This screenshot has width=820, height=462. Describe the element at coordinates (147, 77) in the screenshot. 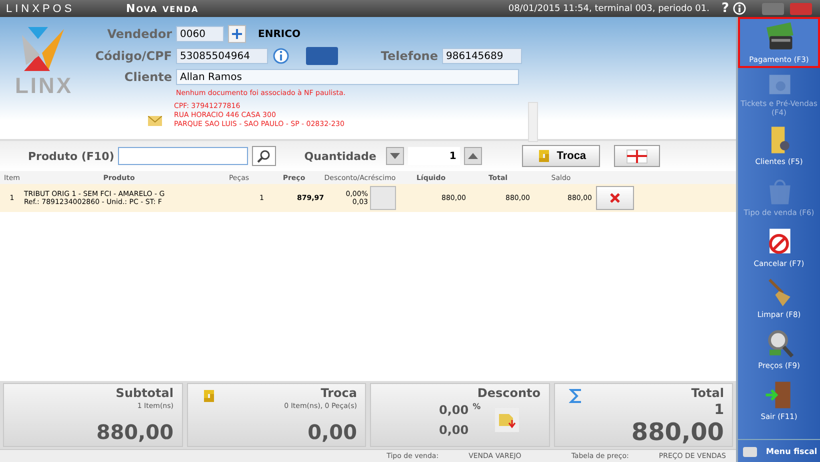

I see `field-label: Cliente` at that location.